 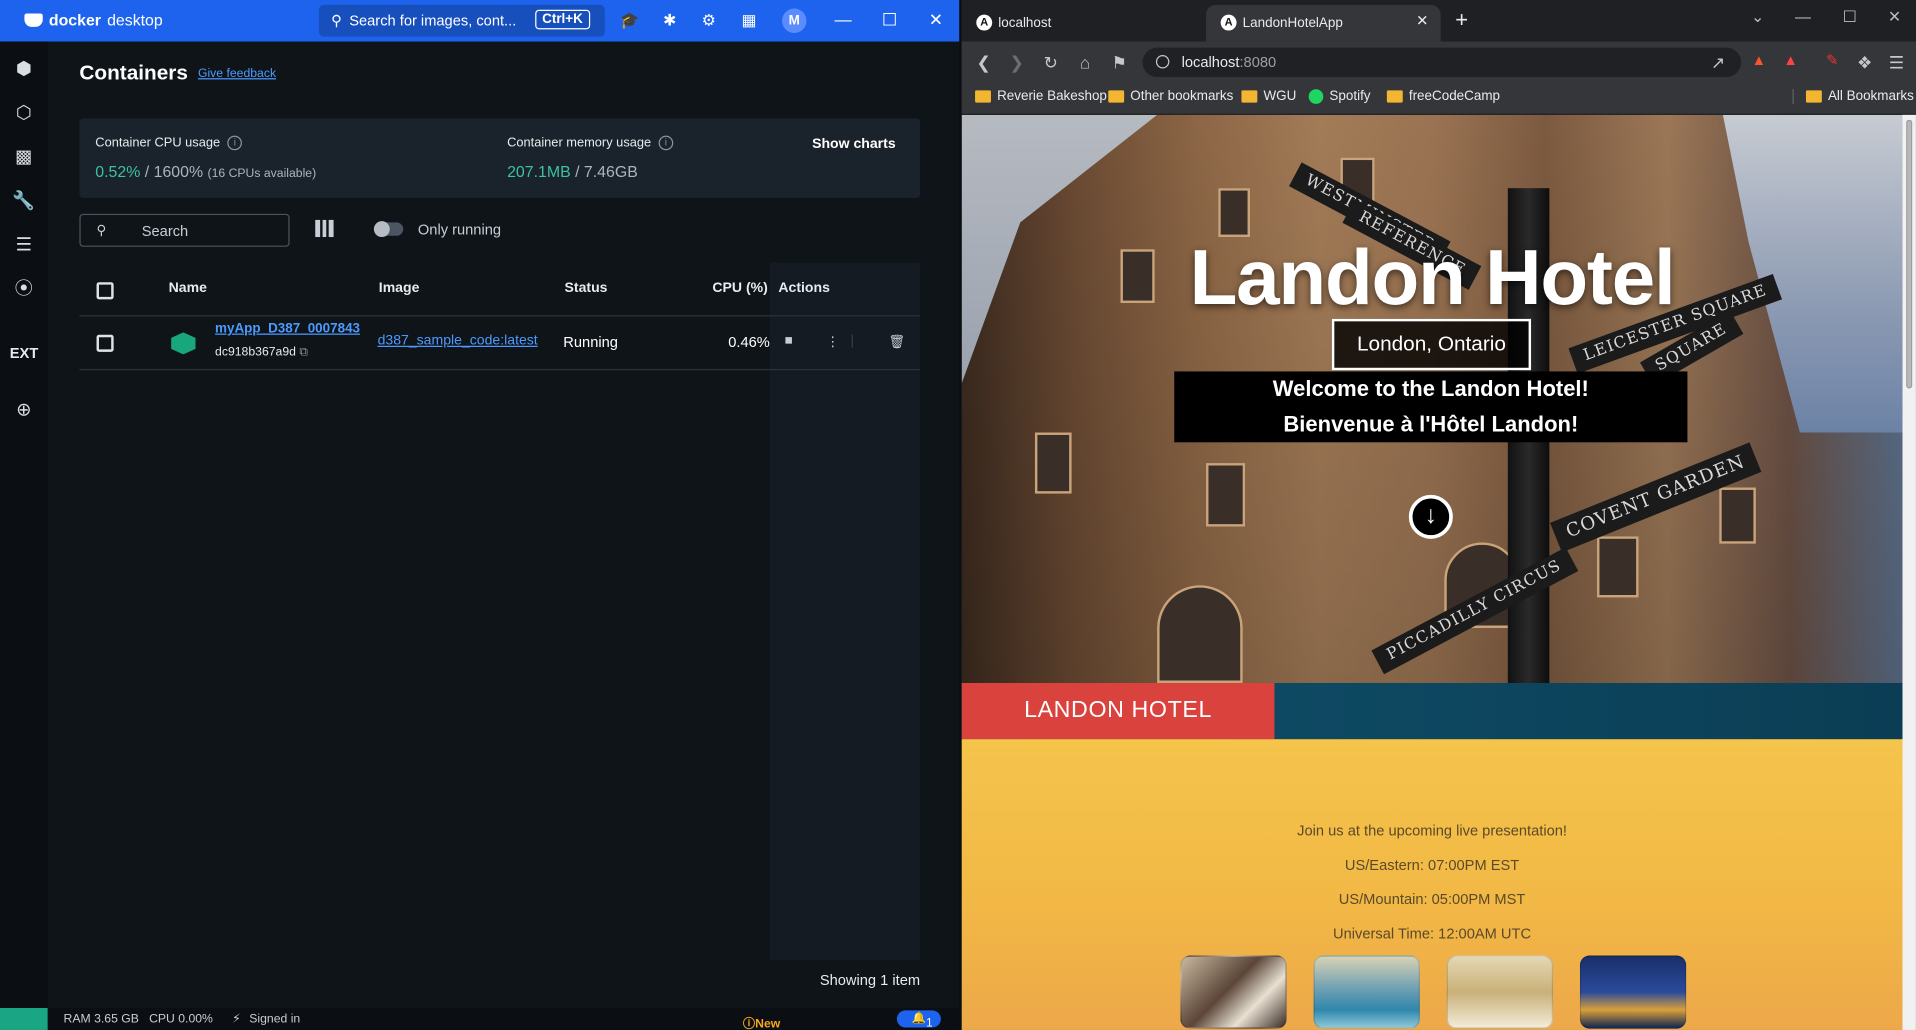 I want to click on memory-usage-value: 207.1MB / 7.46GB, so click(x=572, y=171).